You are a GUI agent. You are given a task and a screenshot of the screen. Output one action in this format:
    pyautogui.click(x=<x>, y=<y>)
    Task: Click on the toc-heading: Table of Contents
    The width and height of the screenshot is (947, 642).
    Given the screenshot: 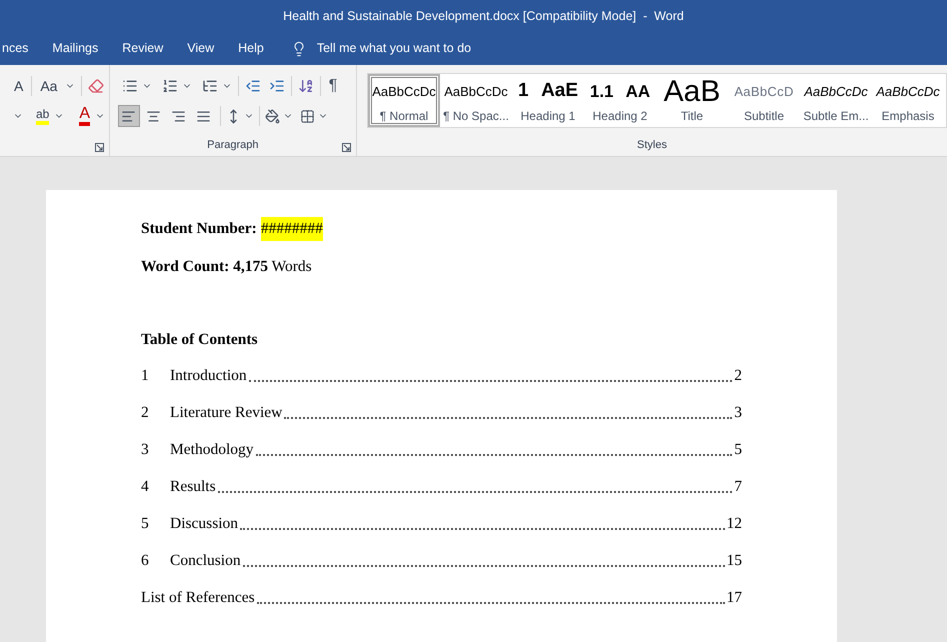 What is the action you would take?
    pyautogui.click(x=199, y=339)
    